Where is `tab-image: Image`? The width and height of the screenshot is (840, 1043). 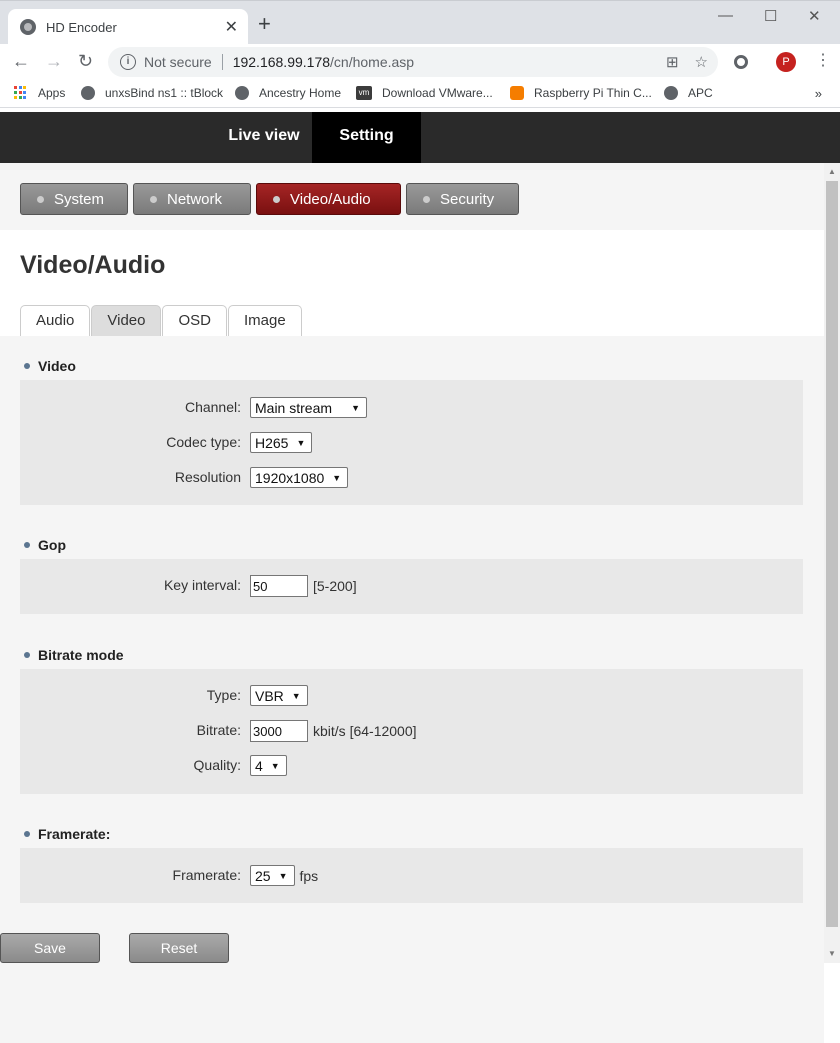
tab-image: Image is located at coordinates (264, 320).